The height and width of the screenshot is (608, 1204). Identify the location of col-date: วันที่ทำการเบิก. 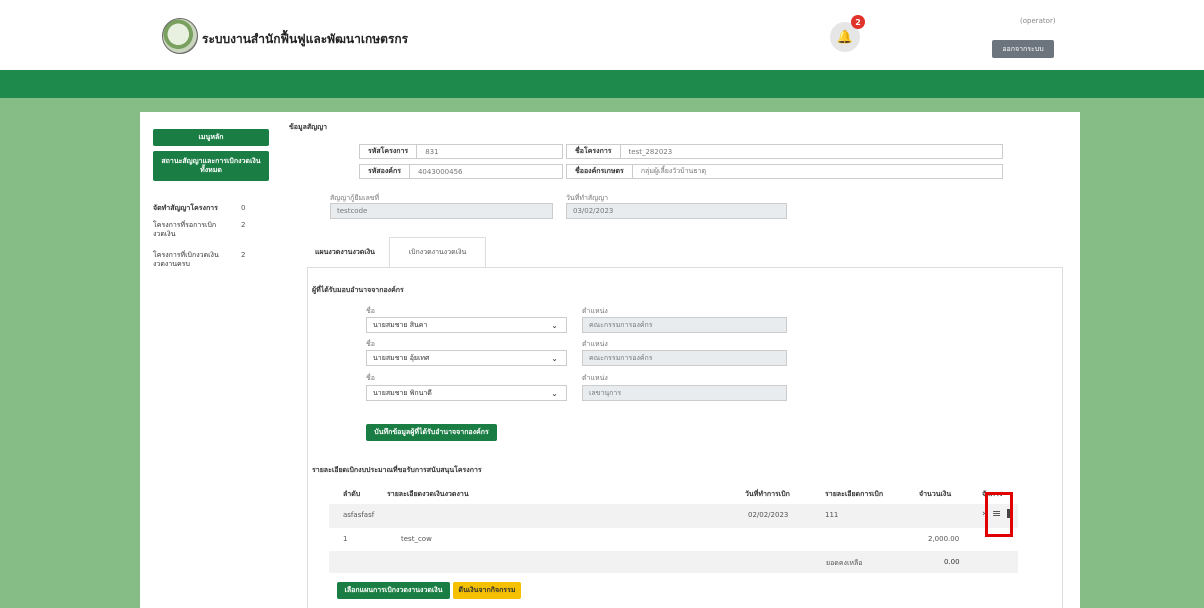
(767, 494).